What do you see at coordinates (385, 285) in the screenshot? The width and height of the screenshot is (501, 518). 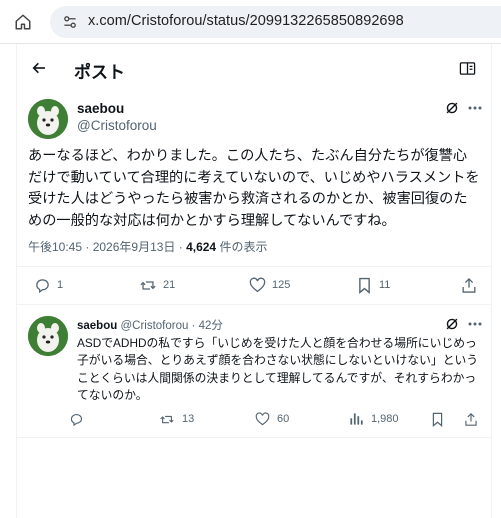 I see `bookmark-count: 11` at bounding box center [385, 285].